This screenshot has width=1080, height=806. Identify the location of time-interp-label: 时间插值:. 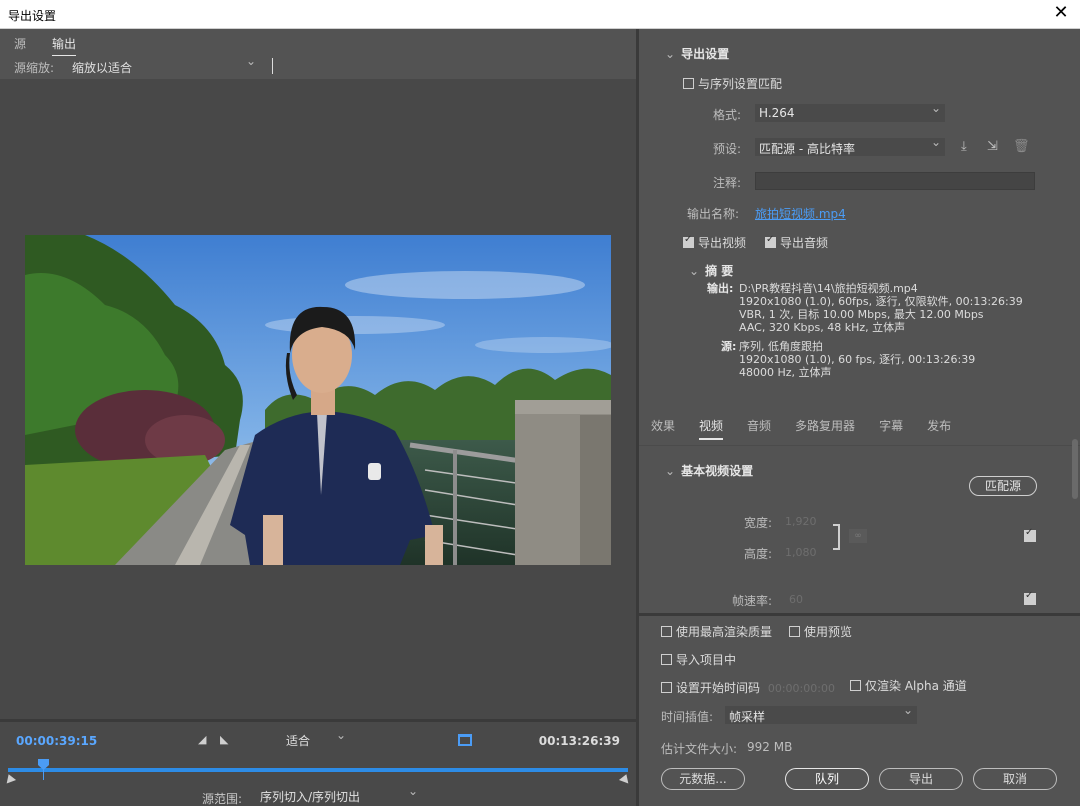
(687, 717).